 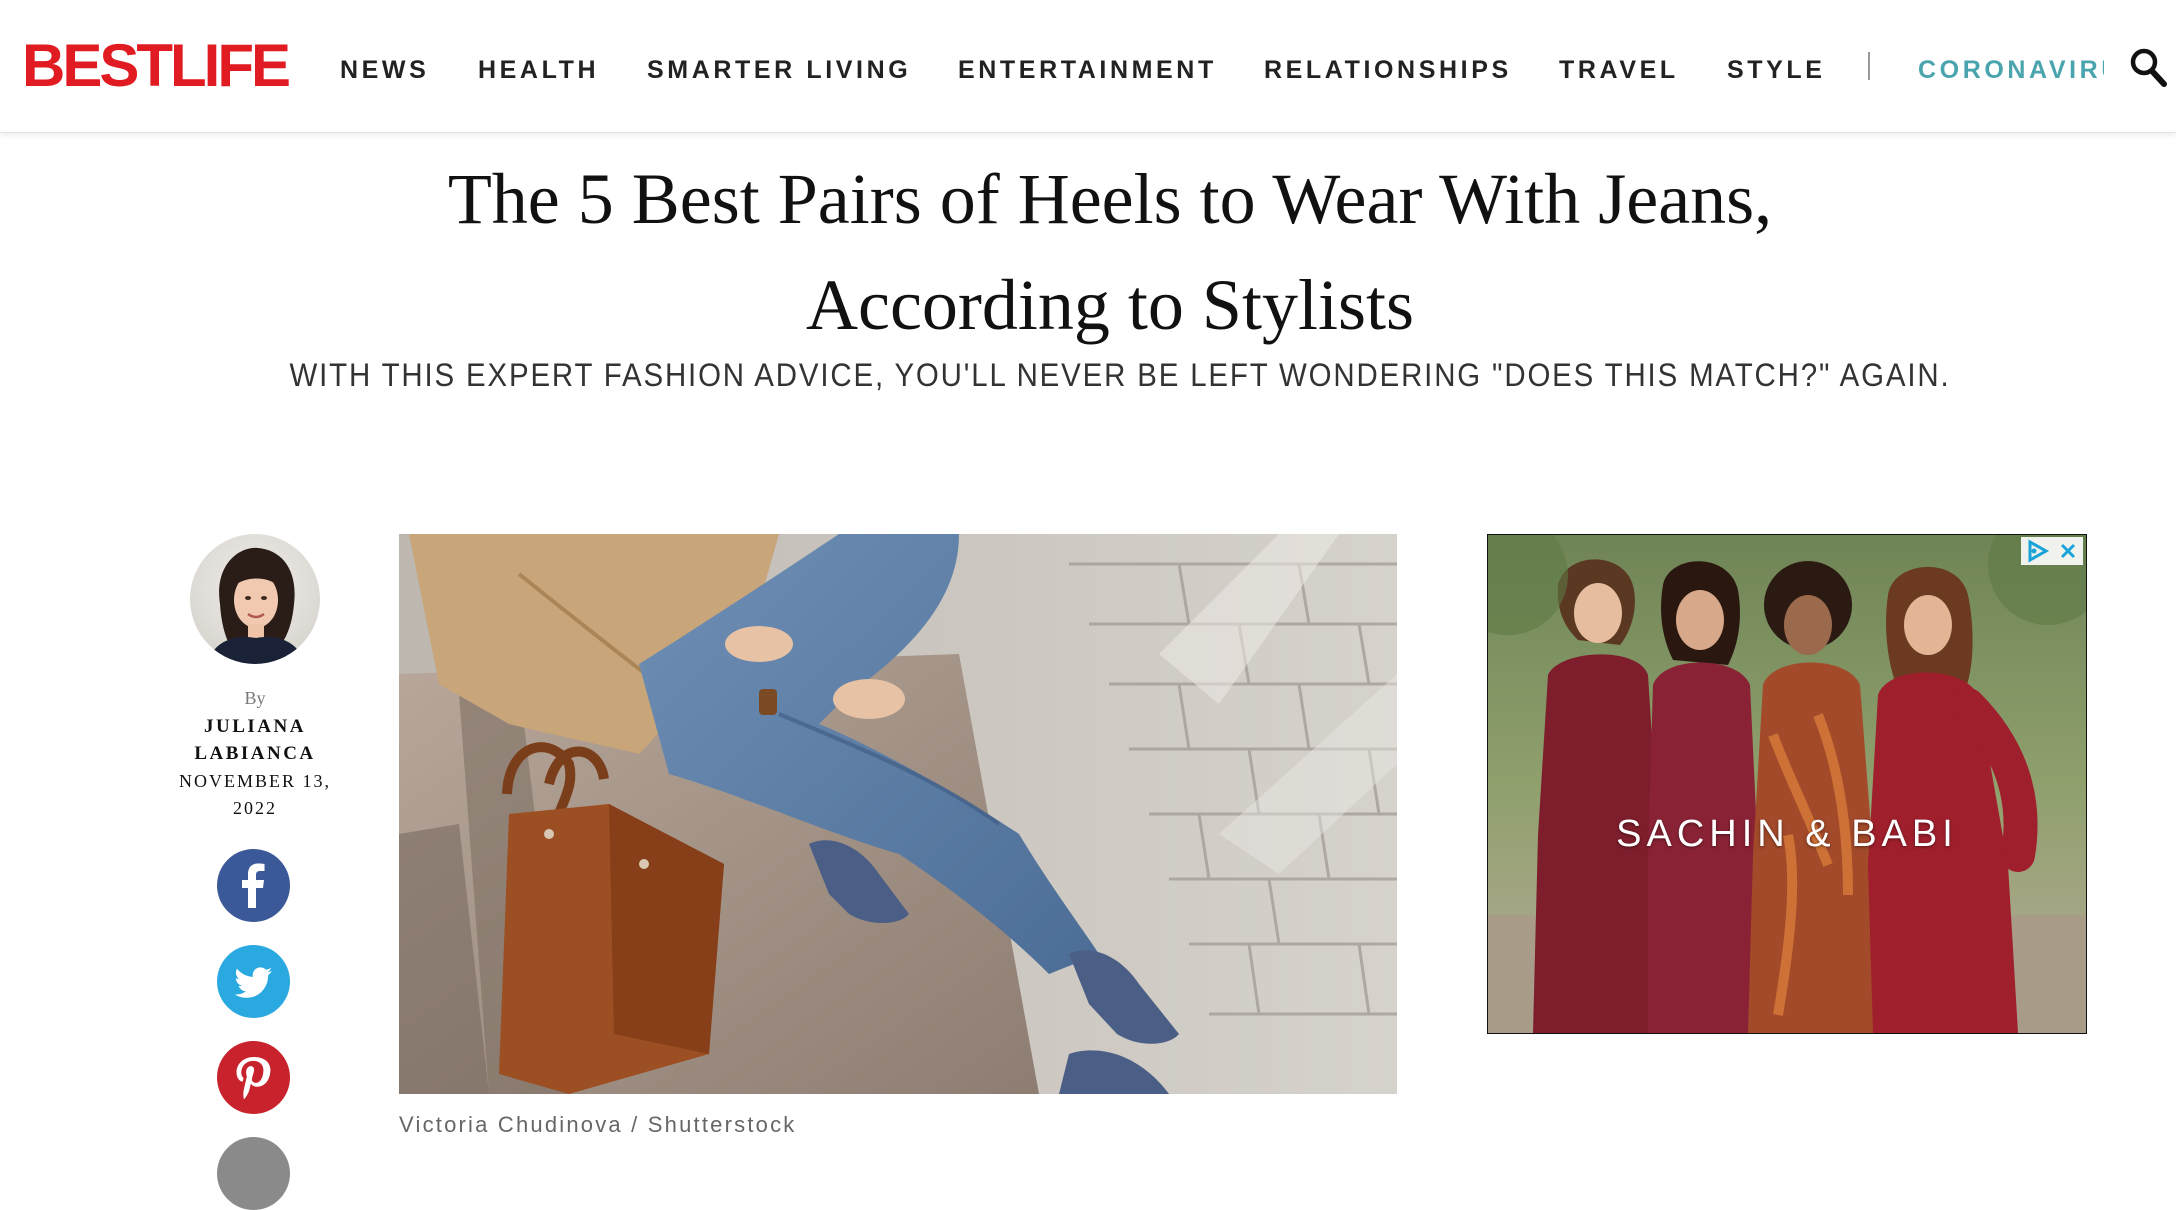 I want to click on share-more-button, so click(x=253, y=1173).